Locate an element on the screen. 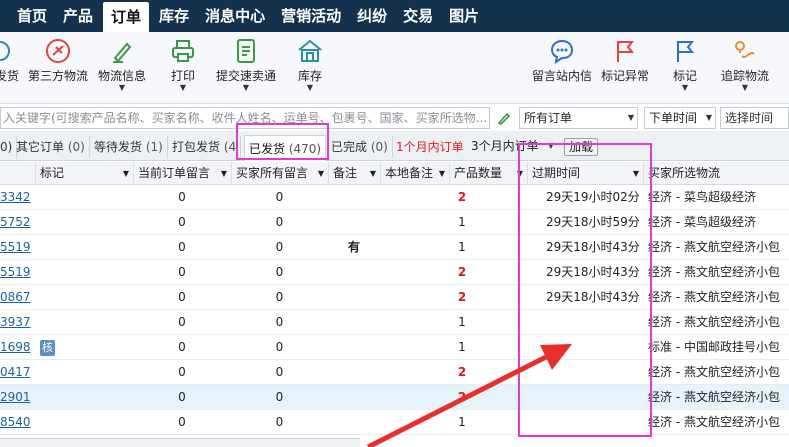 This screenshot has height=447, width=789. chat-bubble-icon is located at coordinates (562, 51).